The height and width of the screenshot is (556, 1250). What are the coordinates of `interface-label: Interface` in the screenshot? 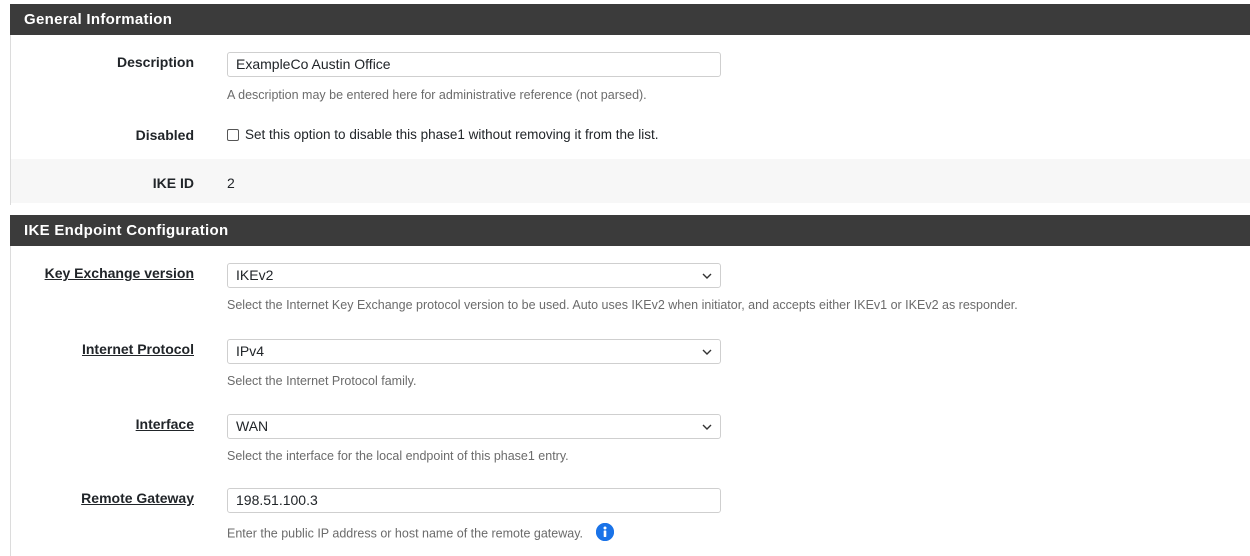 It's located at (165, 424).